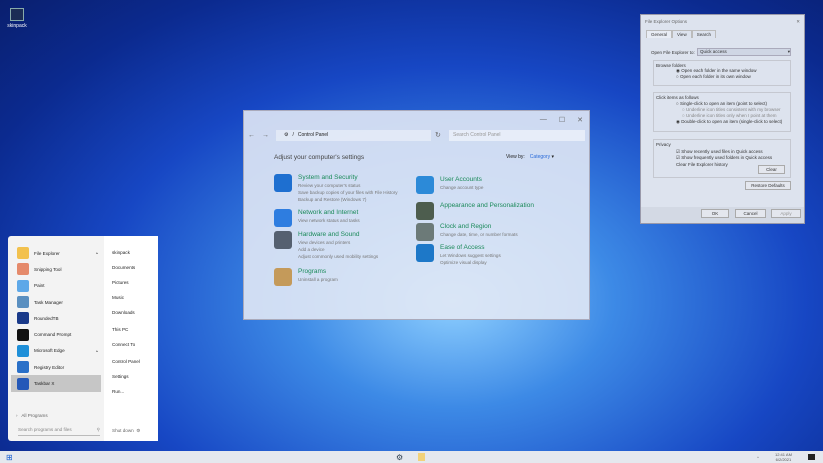 The image size is (823, 463). I want to click on checkbox-recent-files: Show recently used files in Quick access, so click(721, 151).